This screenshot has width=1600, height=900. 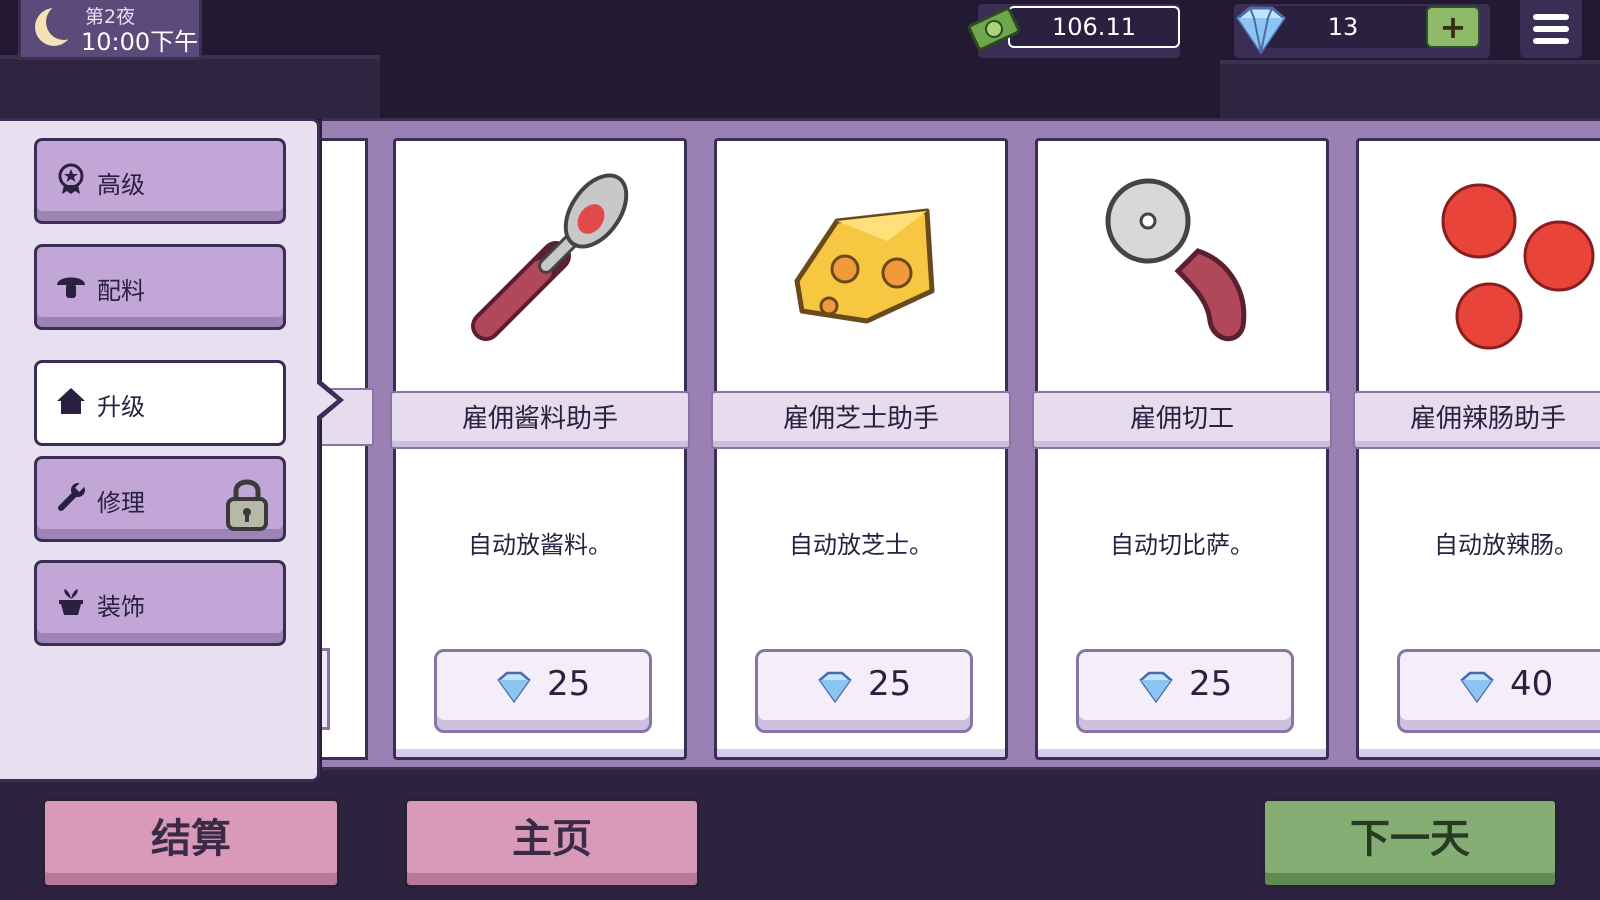 What do you see at coordinates (58, 25) in the screenshot?
I see `moon-icon` at bounding box center [58, 25].